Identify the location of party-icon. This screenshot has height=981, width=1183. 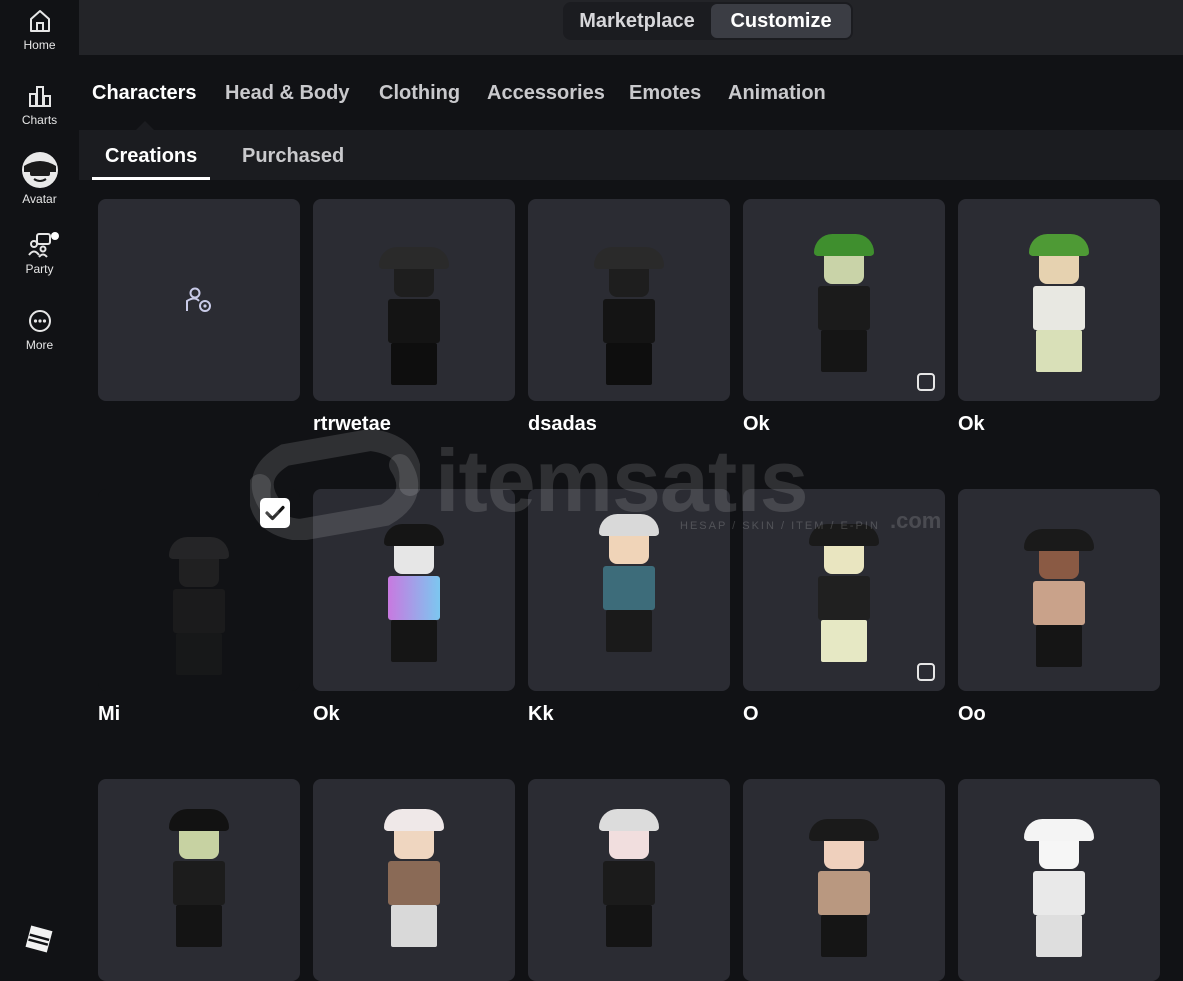
(39, 245).